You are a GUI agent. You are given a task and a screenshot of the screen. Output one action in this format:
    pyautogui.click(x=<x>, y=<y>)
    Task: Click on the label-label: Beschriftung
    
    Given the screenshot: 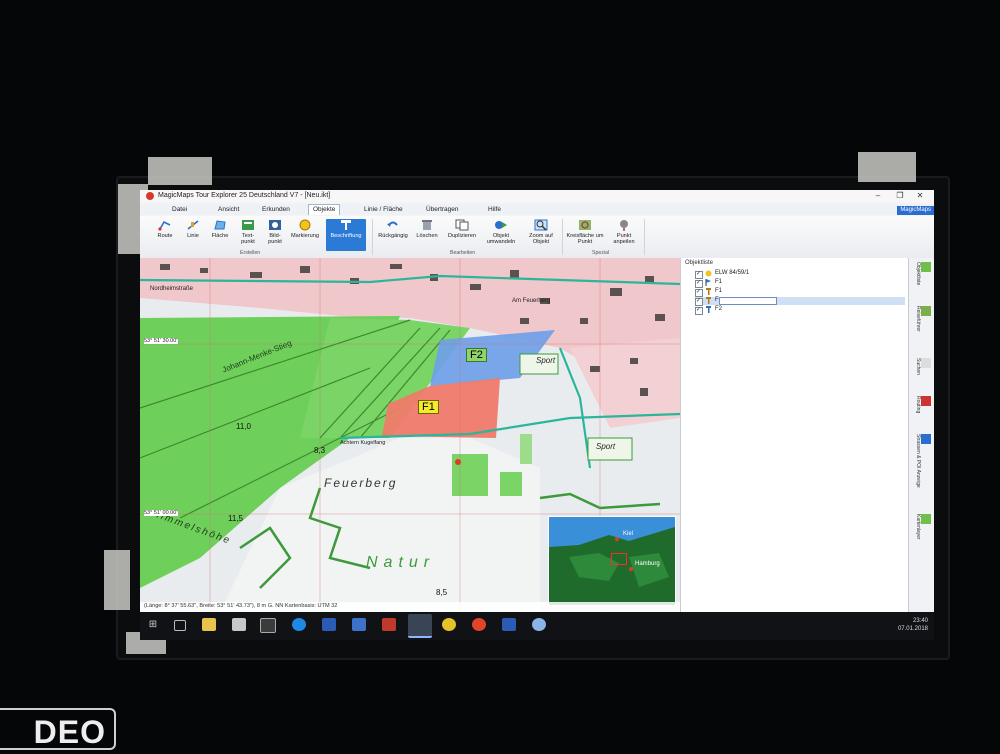 What is the action you would take?
    pyautogui.click(x=346, y=236)
    